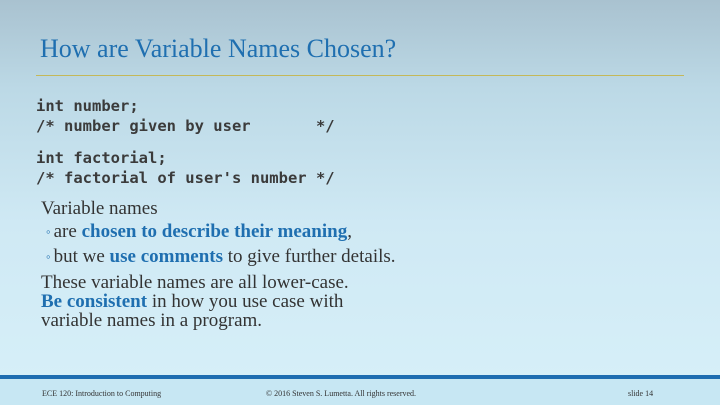  What do you see at coordinates (214, 231) in the screenshot?
I see `bullet-highlight: chosen to describe their meaning` at bounding box center [214, 231].